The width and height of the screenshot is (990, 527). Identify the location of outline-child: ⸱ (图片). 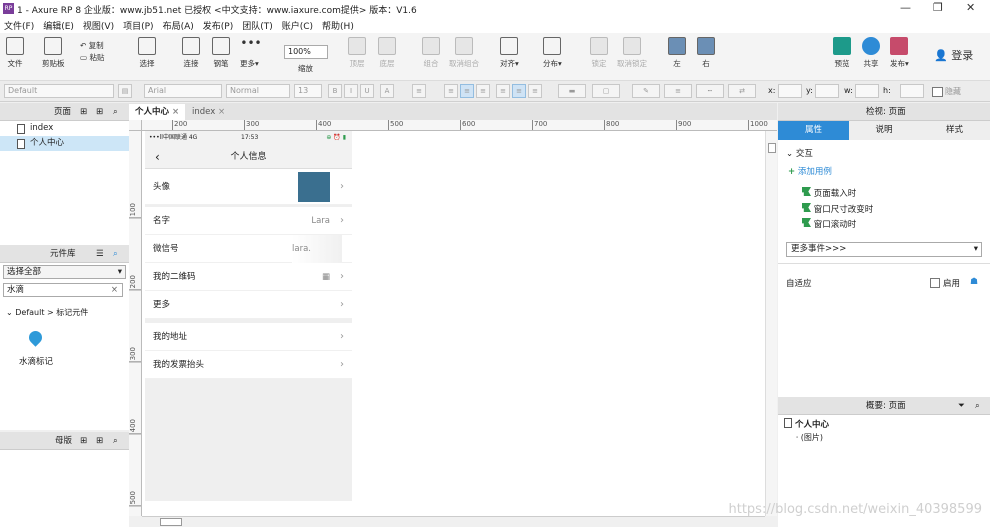
(809, 437).